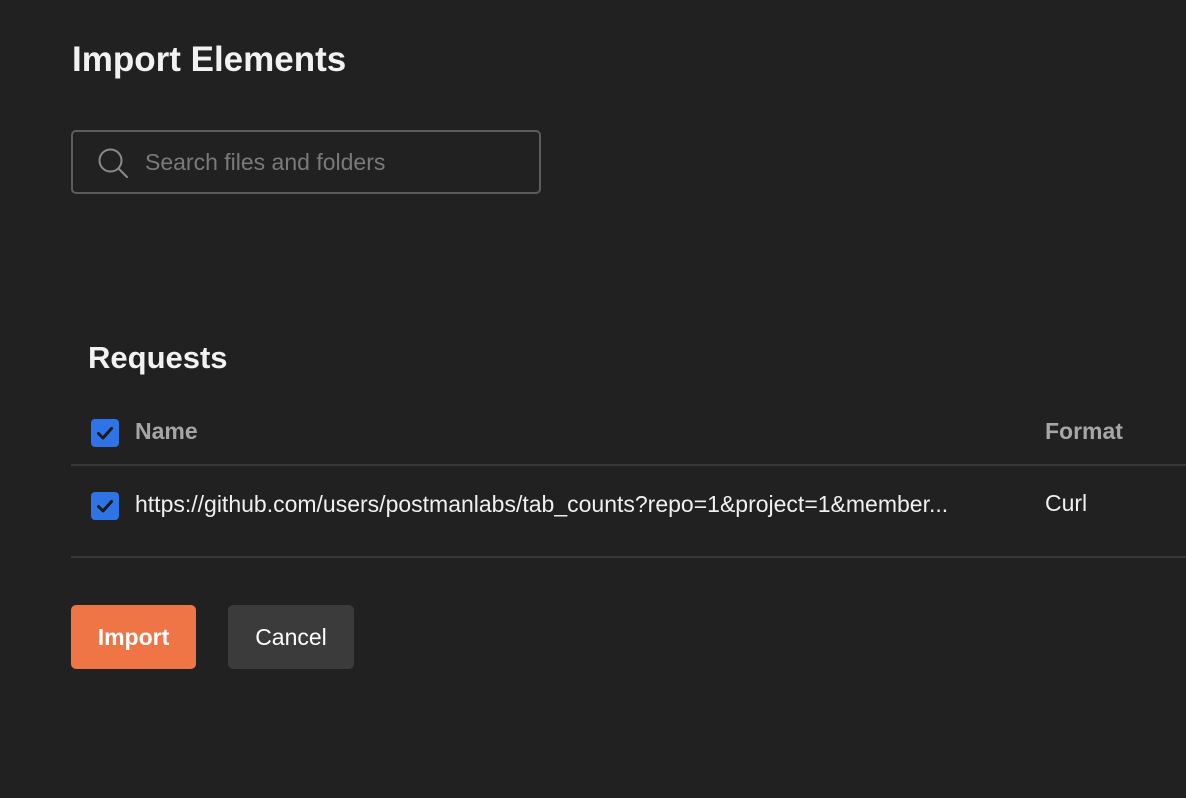  I want to click on section-title-requests: Requests, so click(158, 357).